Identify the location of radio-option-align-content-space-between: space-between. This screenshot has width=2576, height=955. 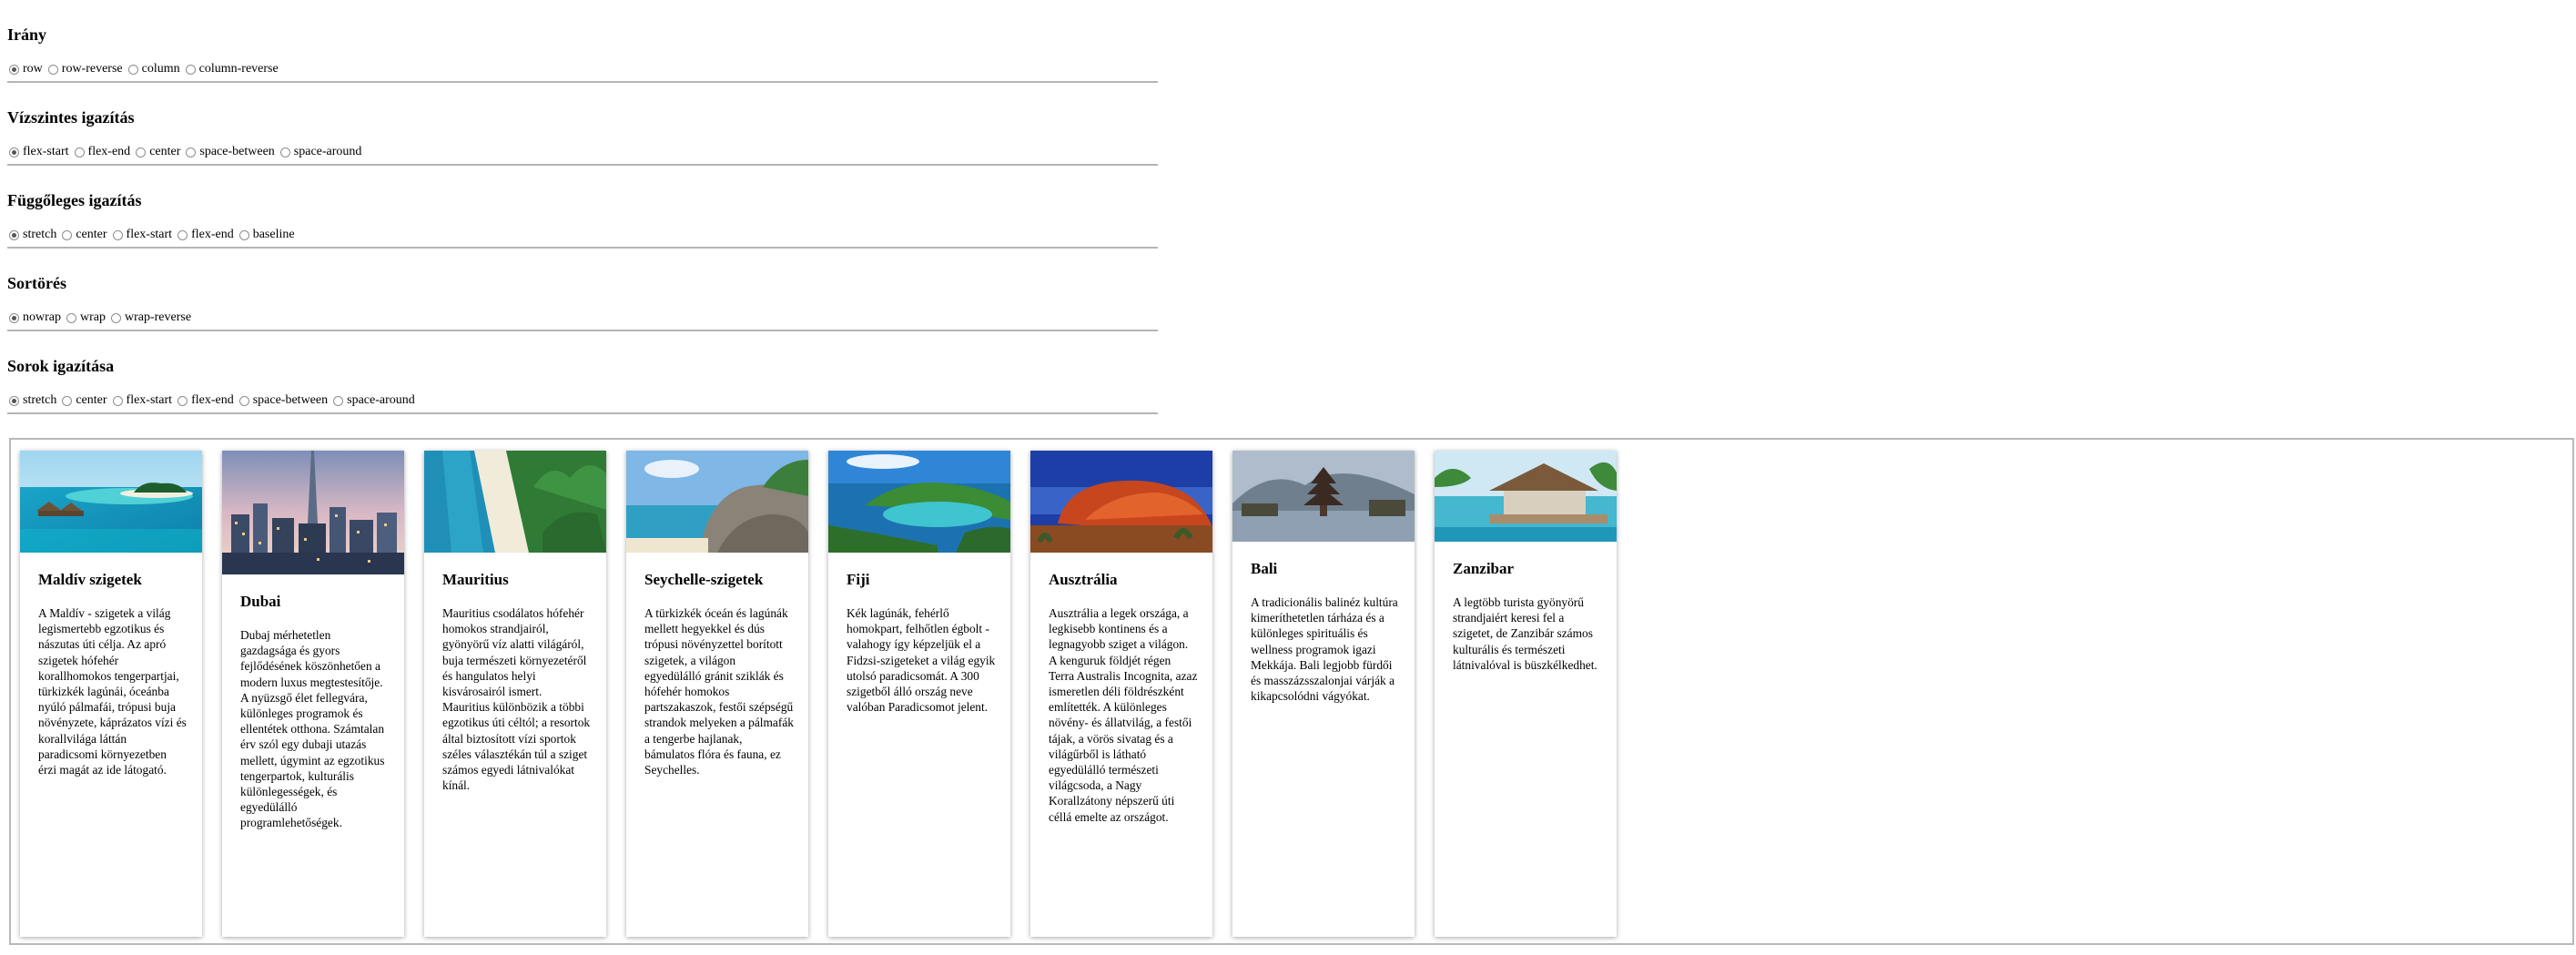
(283, 401).